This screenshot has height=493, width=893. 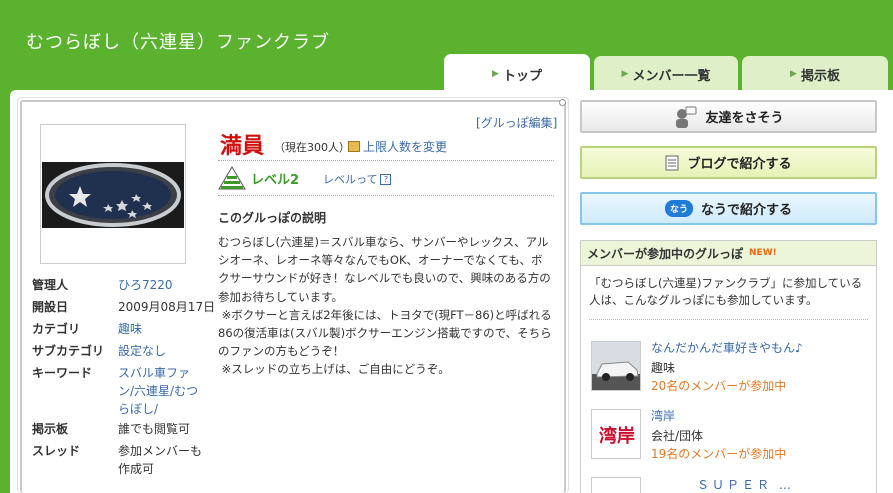 I want to click on thread-label: スレッド, so click(x=56, y=451).